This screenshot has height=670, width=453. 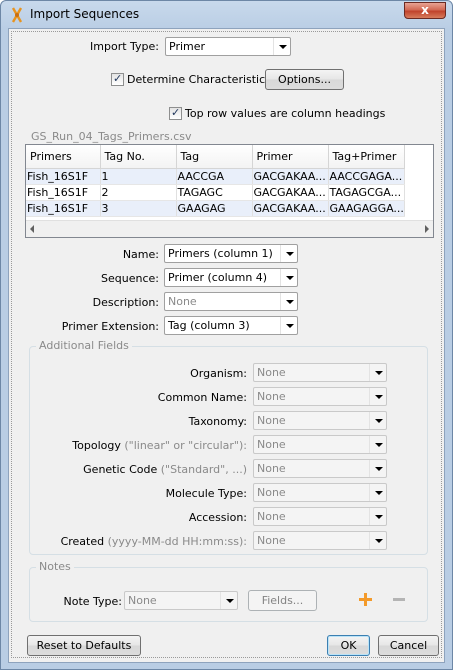 What do you see at coordinates (271, 540) in the screenshot?
I see `created-value: None` at bounding box center [271, 540].